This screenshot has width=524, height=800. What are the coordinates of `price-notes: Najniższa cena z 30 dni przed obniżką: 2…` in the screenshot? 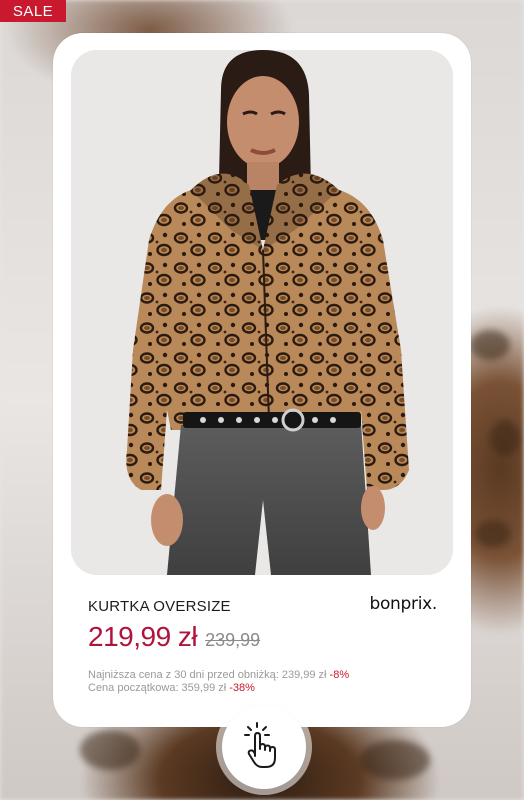 It's located at (218, 682).